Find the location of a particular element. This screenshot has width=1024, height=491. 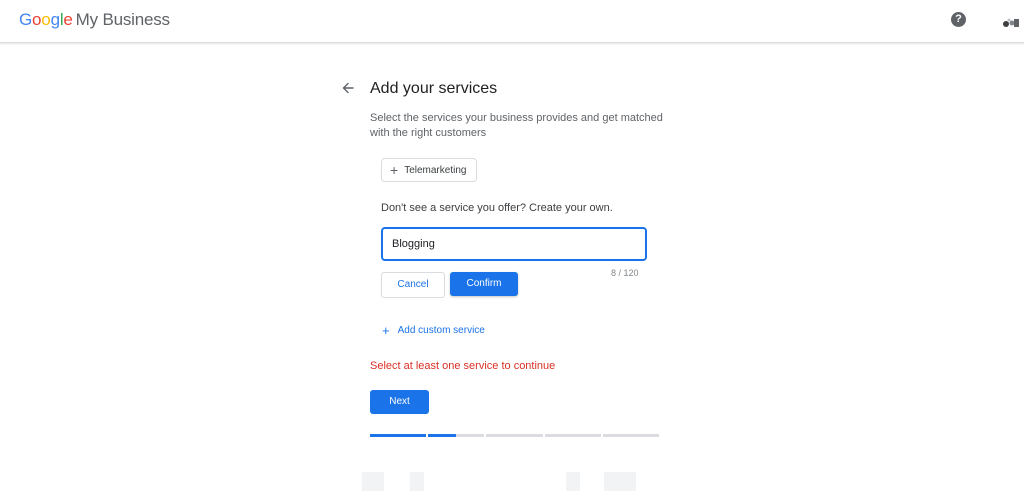

confirm-button: Confirm is located at coordinates (484, 284).